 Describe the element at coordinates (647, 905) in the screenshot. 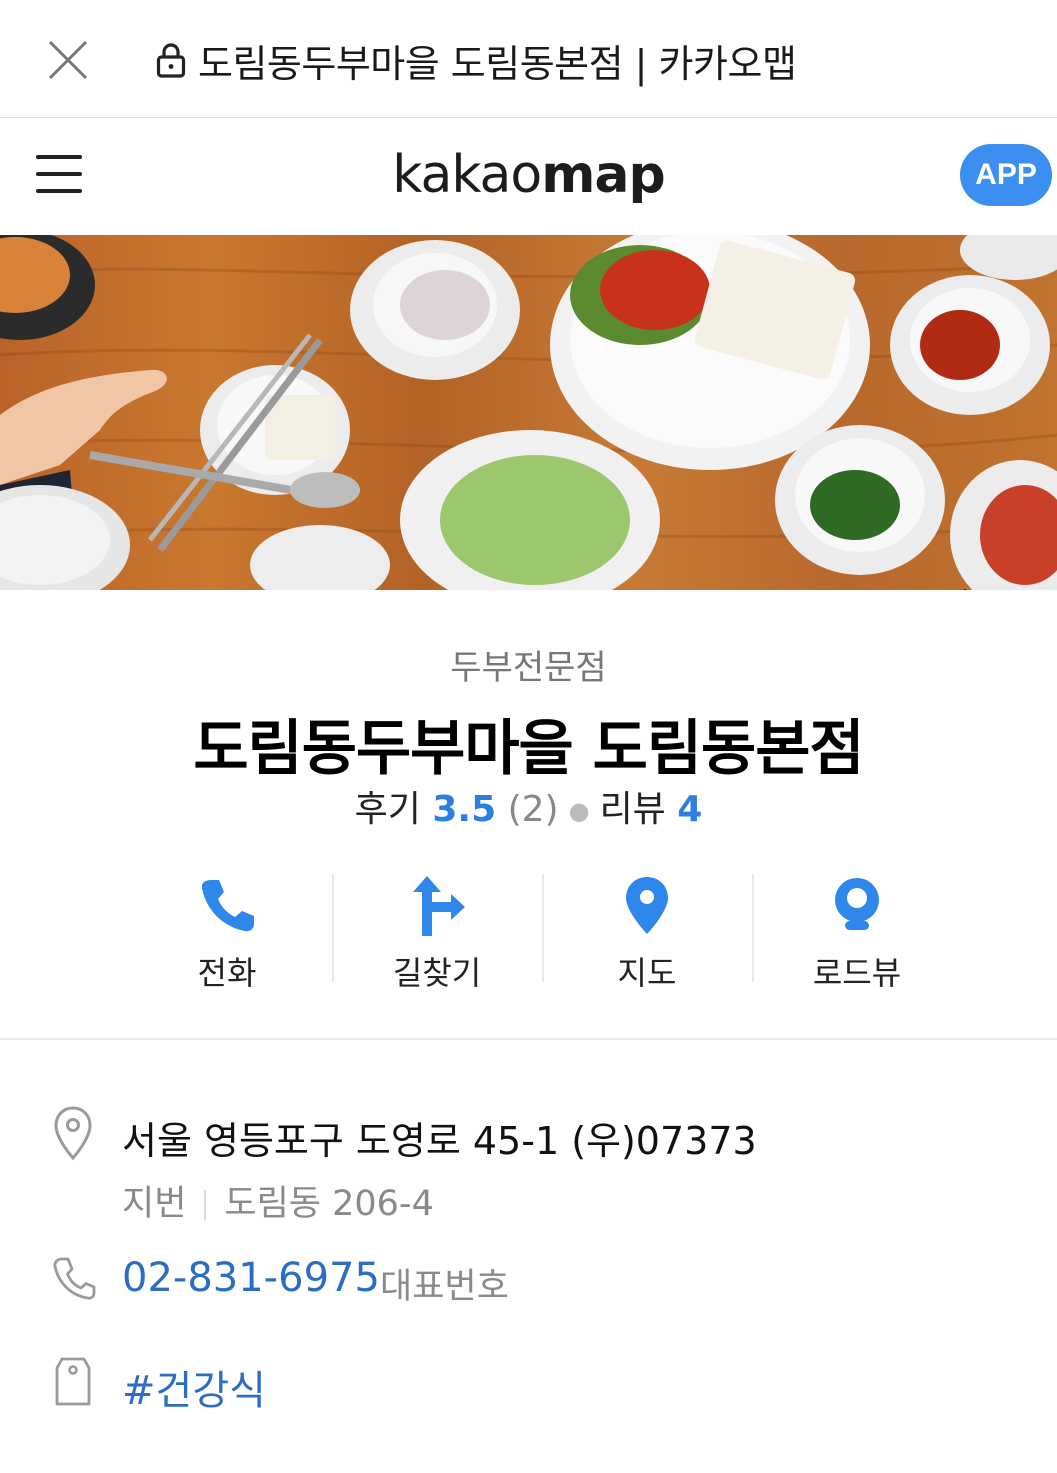

I see `map-pin-icon` at that location.